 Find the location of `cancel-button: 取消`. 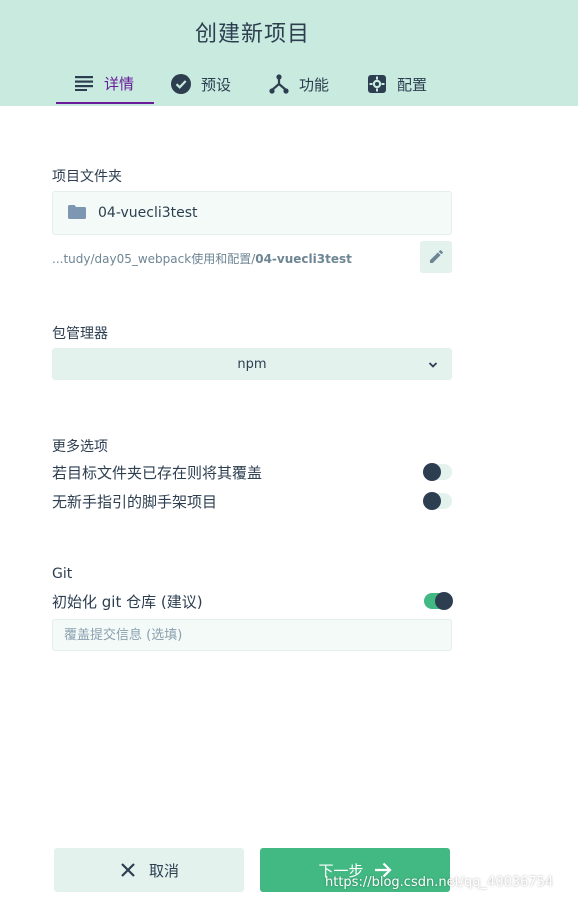

cancel-button: 取消 is located at coordinates (149, 870).